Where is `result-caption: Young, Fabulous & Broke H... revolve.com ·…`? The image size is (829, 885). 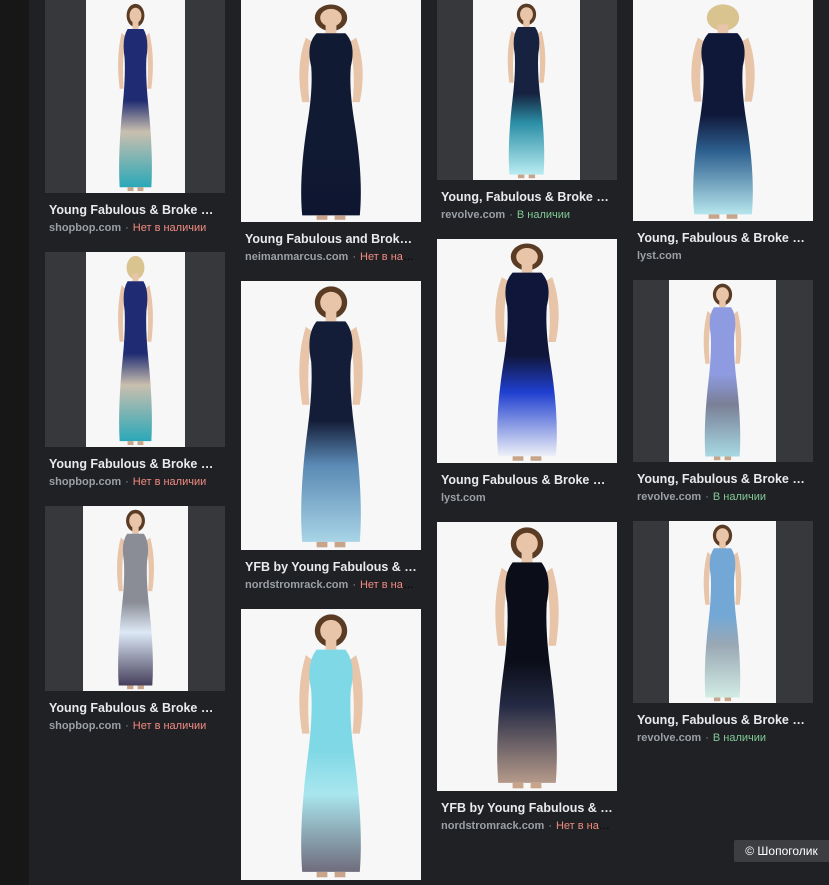 result-caption: Young, Fabulous & Broke H... revolve.com ·… is located at coordinates (723, 724).